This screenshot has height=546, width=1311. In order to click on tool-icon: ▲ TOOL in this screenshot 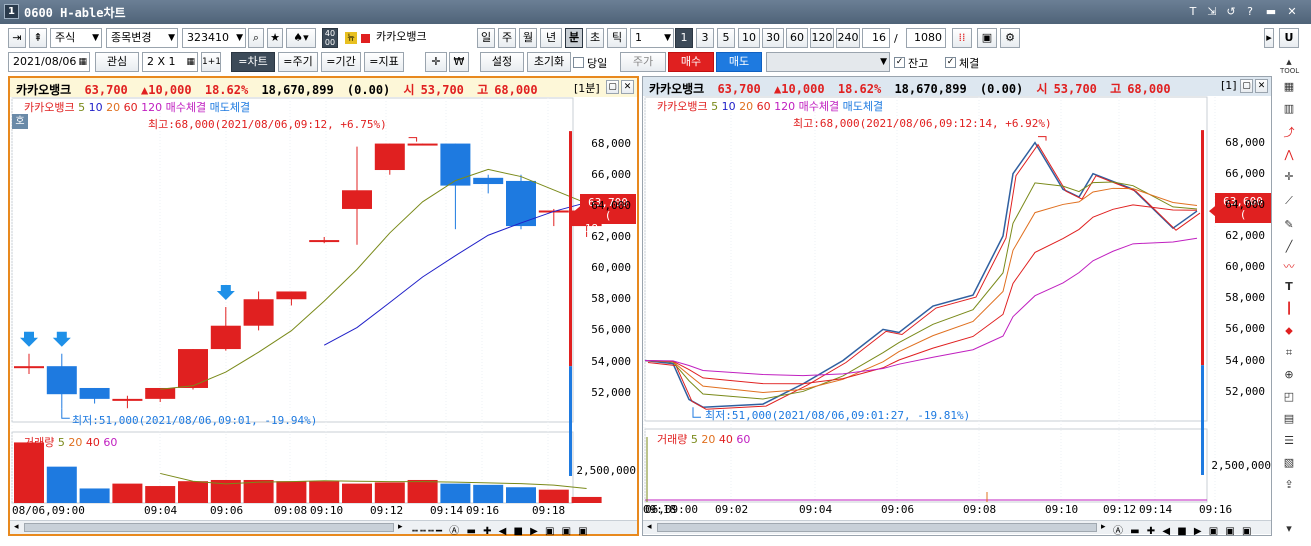, I will do `click(1289, 67)`.